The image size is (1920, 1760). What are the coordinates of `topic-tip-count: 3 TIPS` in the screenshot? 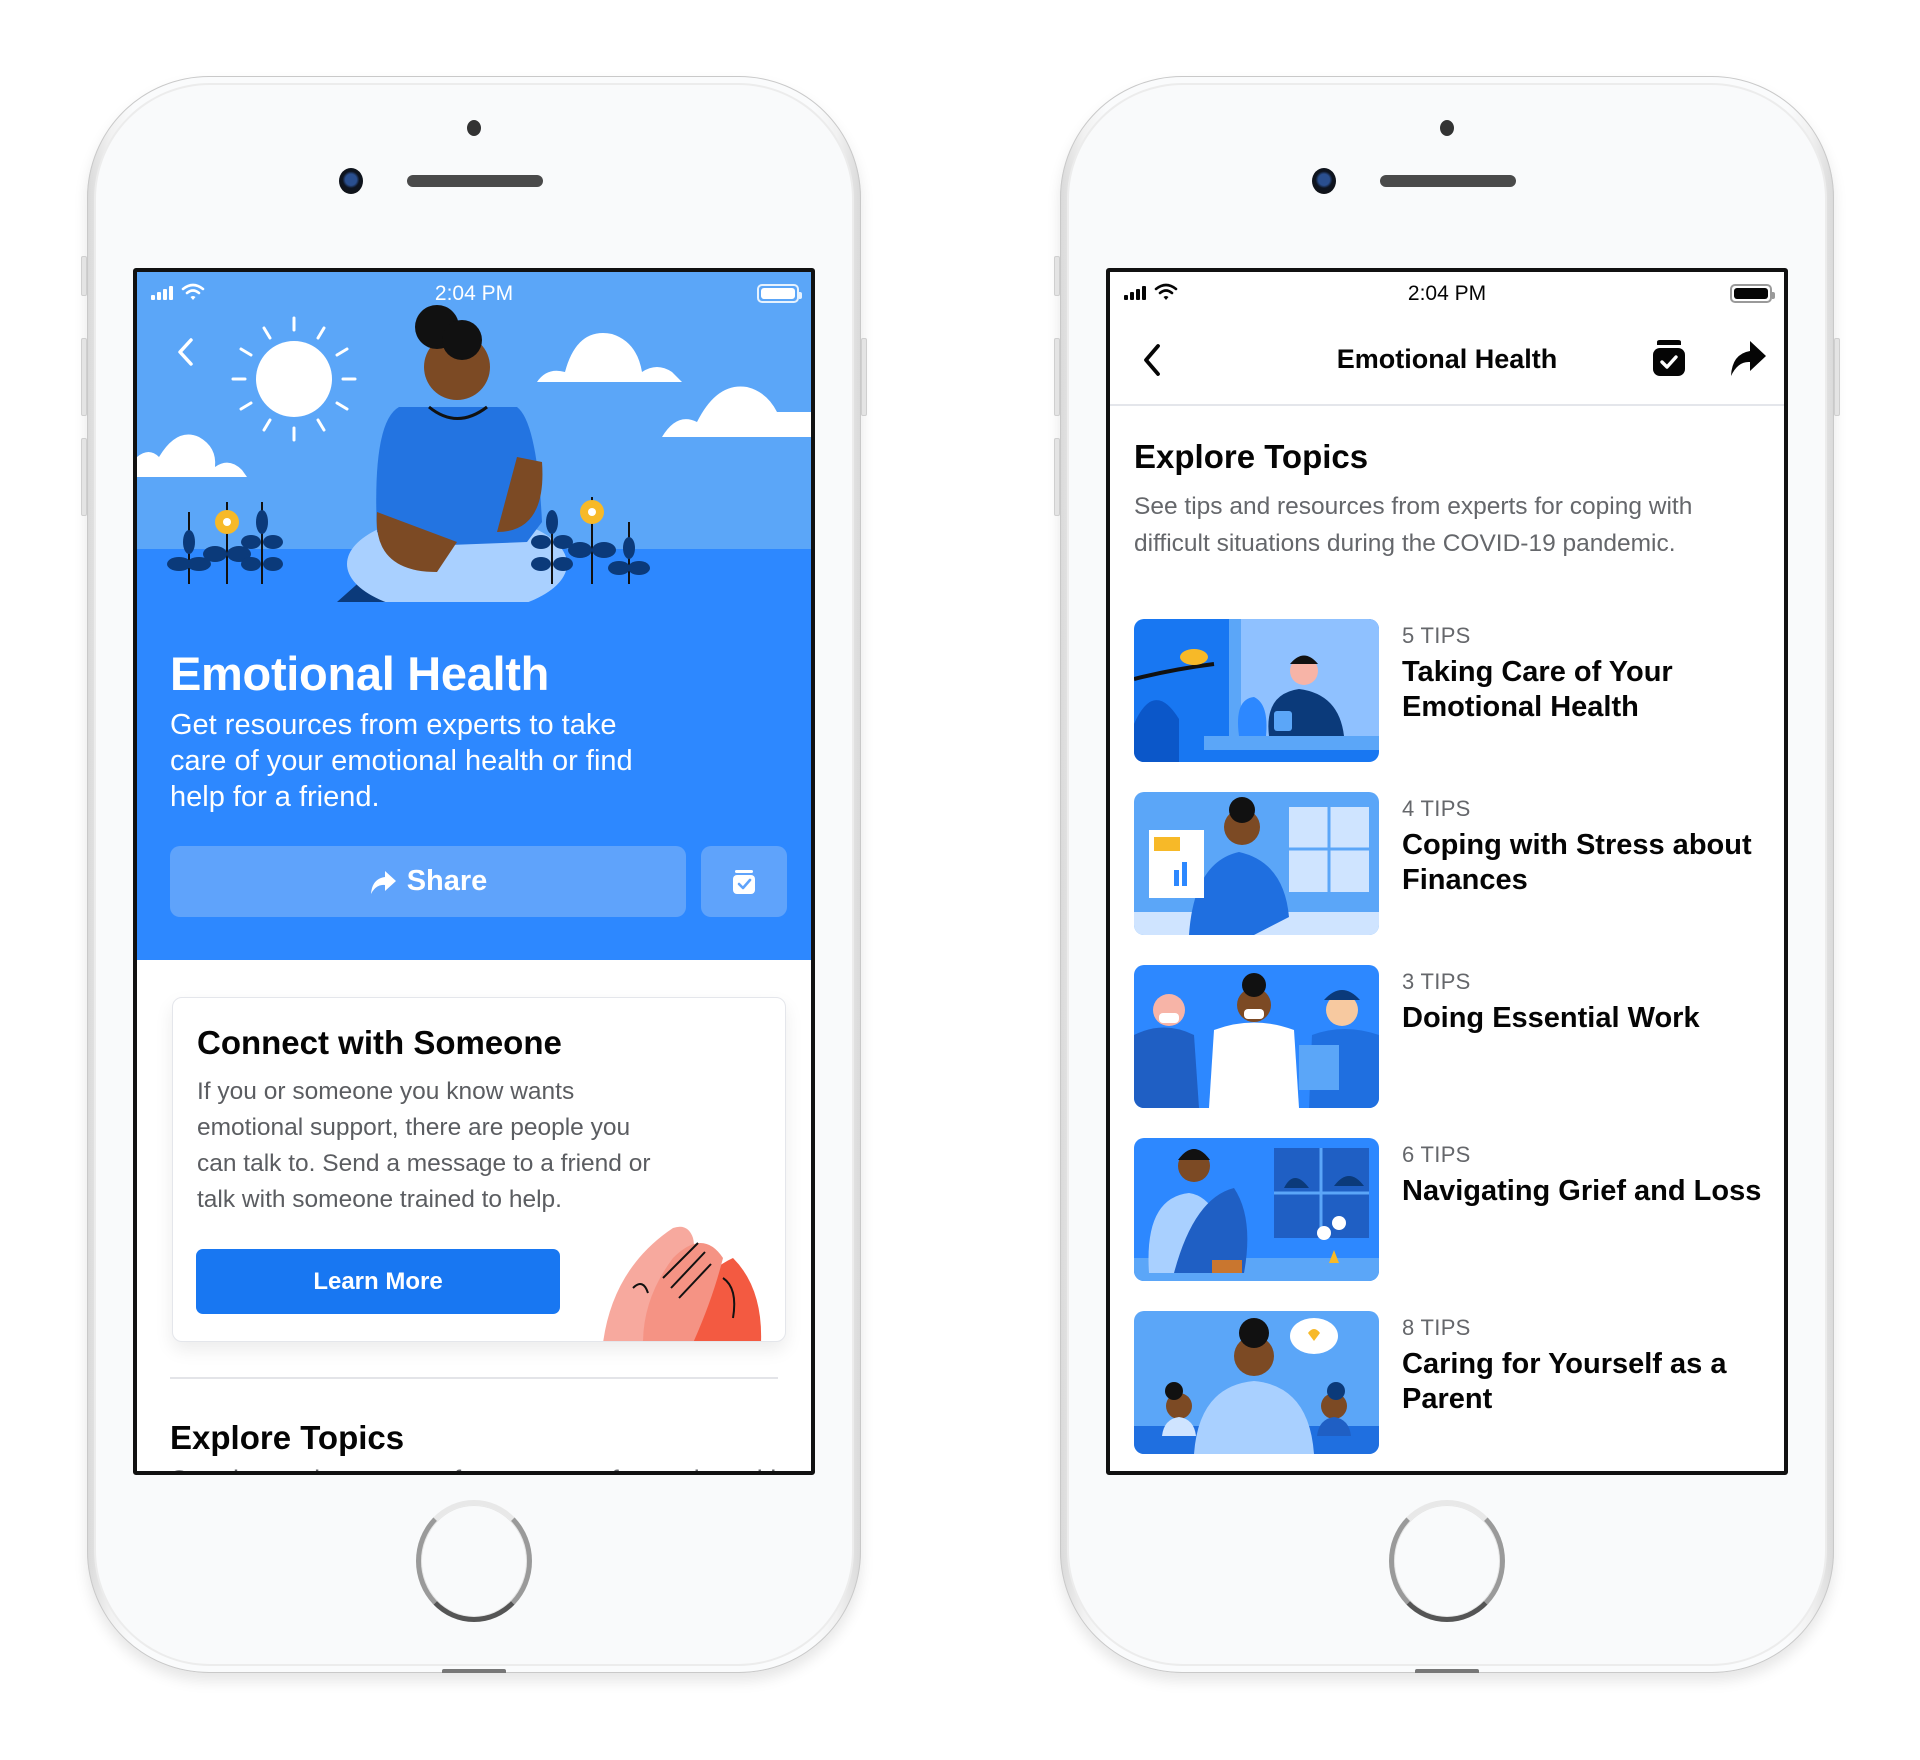 It's located at (1436, 981).